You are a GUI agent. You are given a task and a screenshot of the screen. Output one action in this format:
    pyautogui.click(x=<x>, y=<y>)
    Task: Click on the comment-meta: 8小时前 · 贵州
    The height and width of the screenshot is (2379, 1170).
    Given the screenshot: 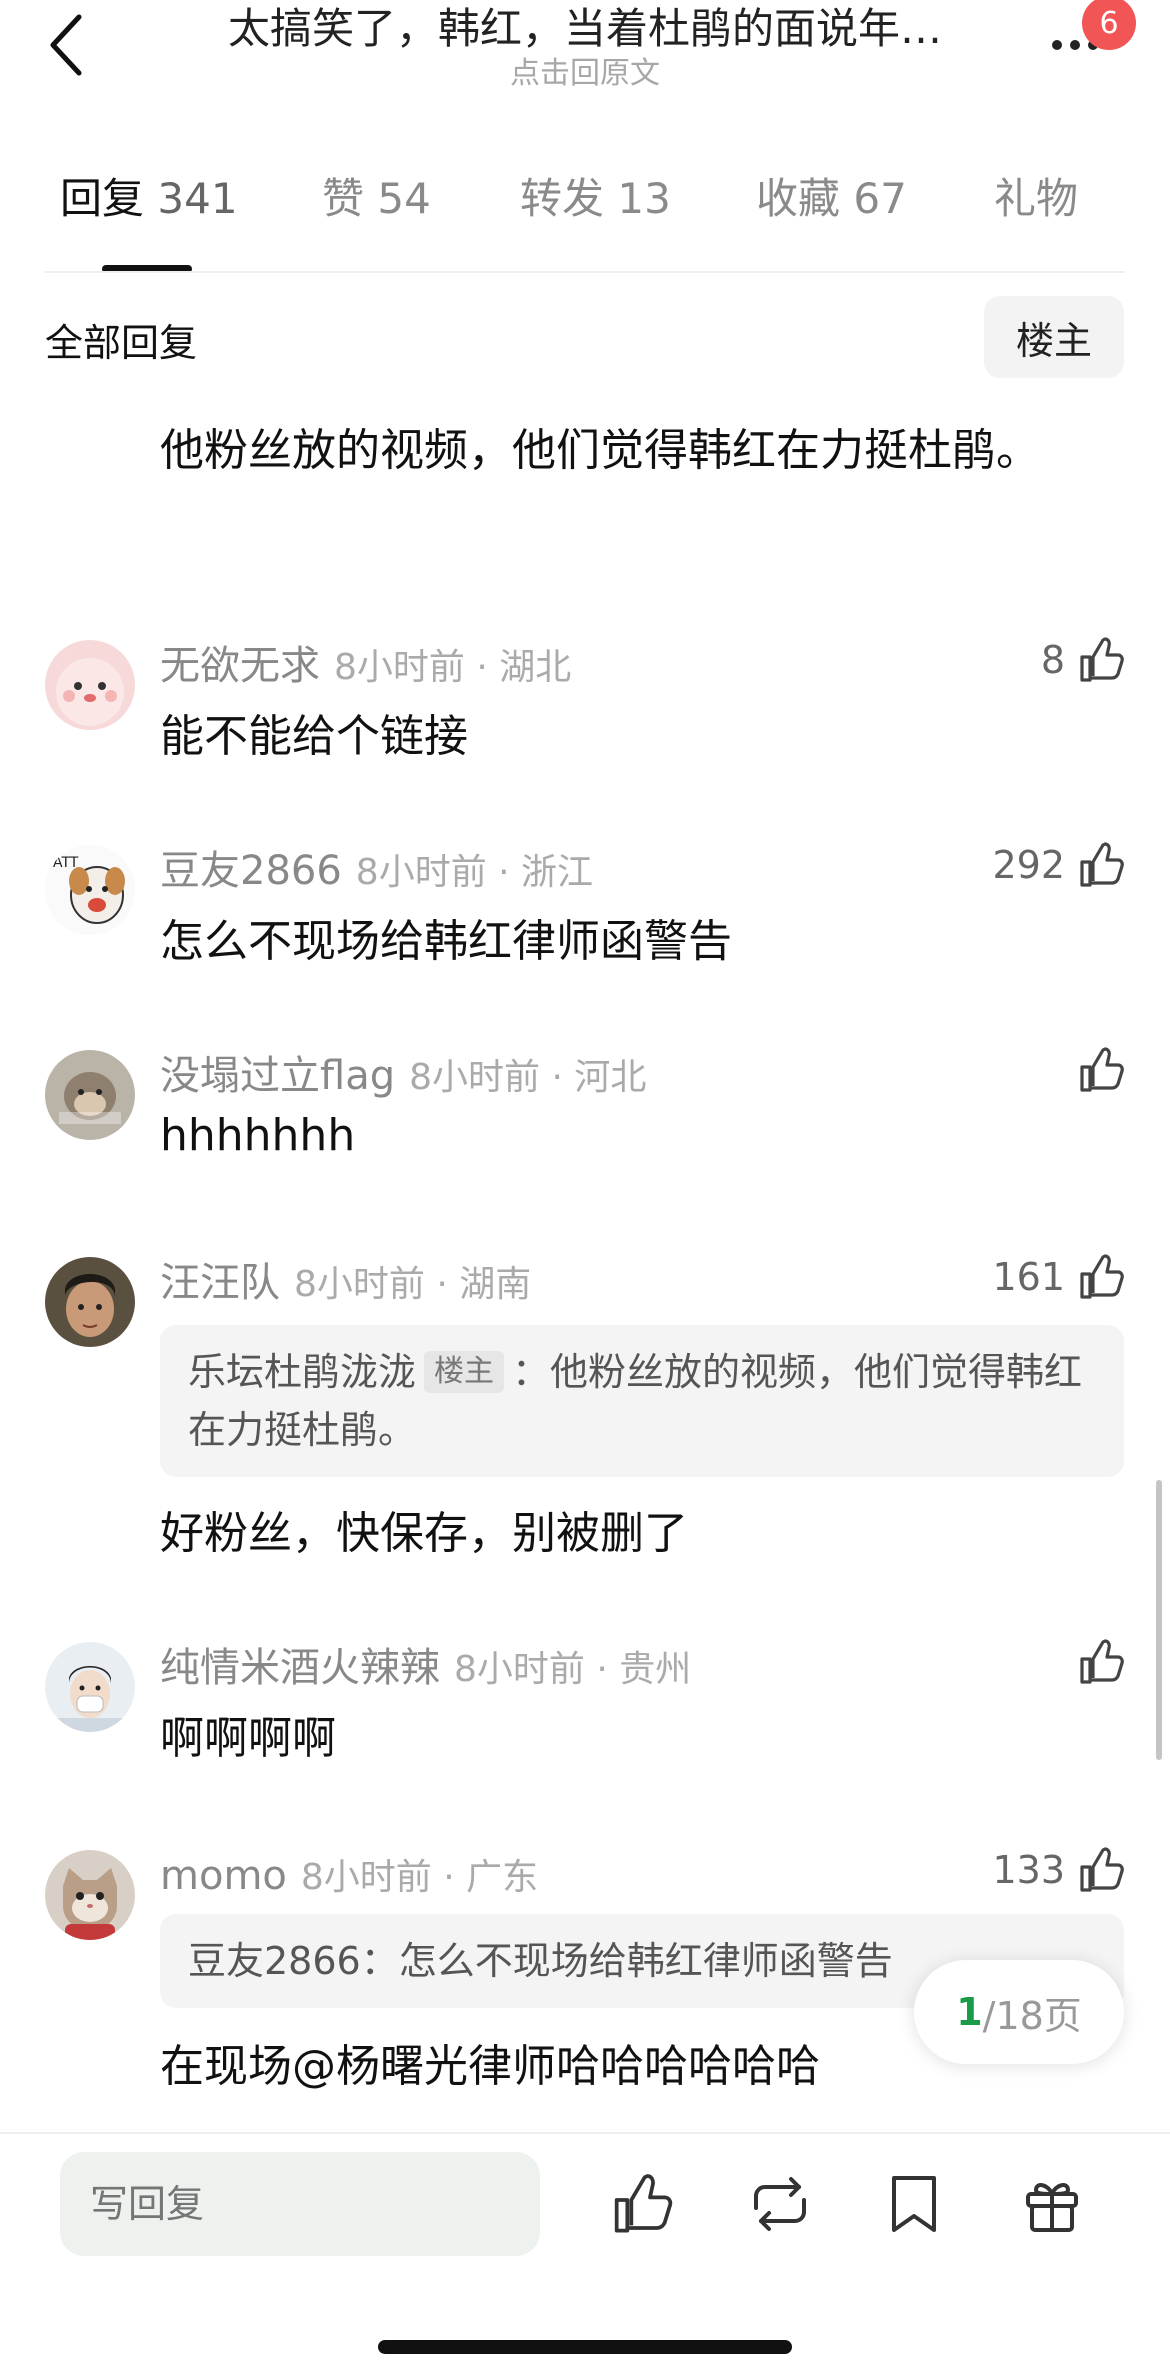 What is the action you would take?
    pyautogui.click(x=573, y=1669)
    